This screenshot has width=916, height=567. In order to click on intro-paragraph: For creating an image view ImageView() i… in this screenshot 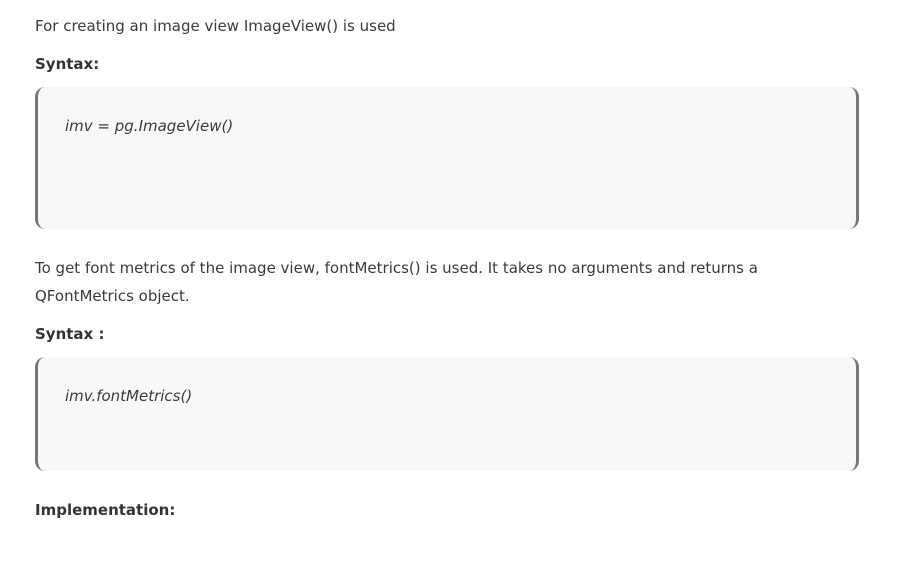, I will do `click(215, 26)`.